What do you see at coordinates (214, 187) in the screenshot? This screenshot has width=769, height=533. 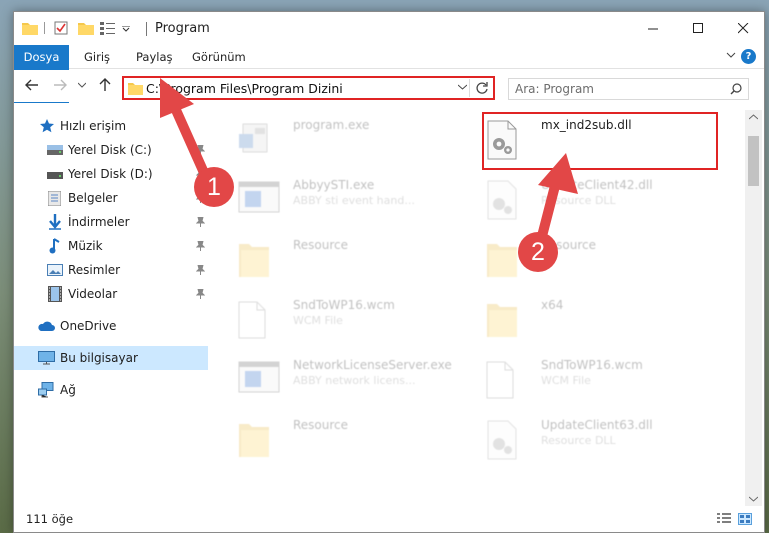 I see `step-badge-1: 1` at bounding box center [214, 187].